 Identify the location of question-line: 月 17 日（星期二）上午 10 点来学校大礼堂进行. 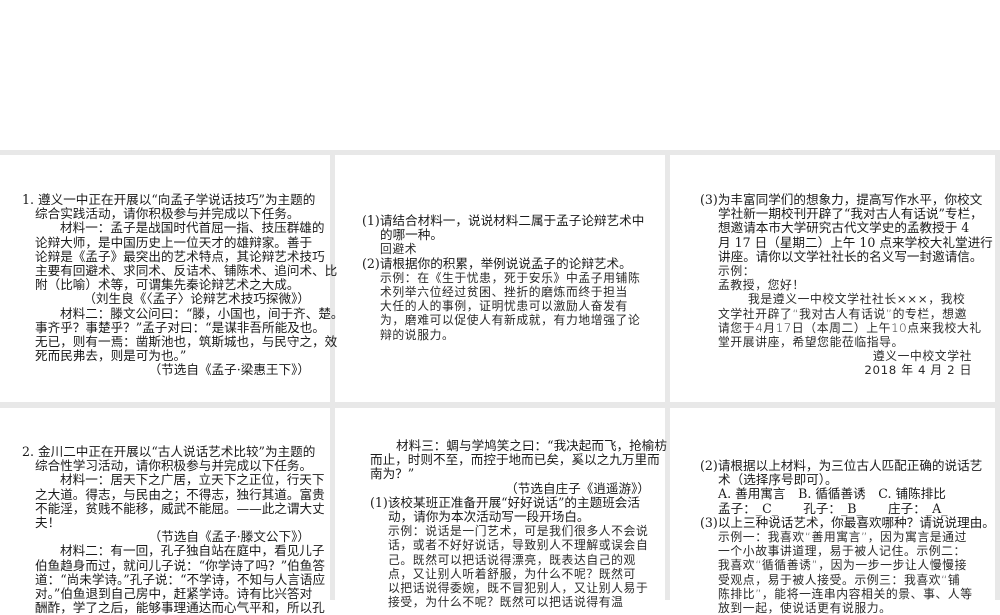
(855, 242).